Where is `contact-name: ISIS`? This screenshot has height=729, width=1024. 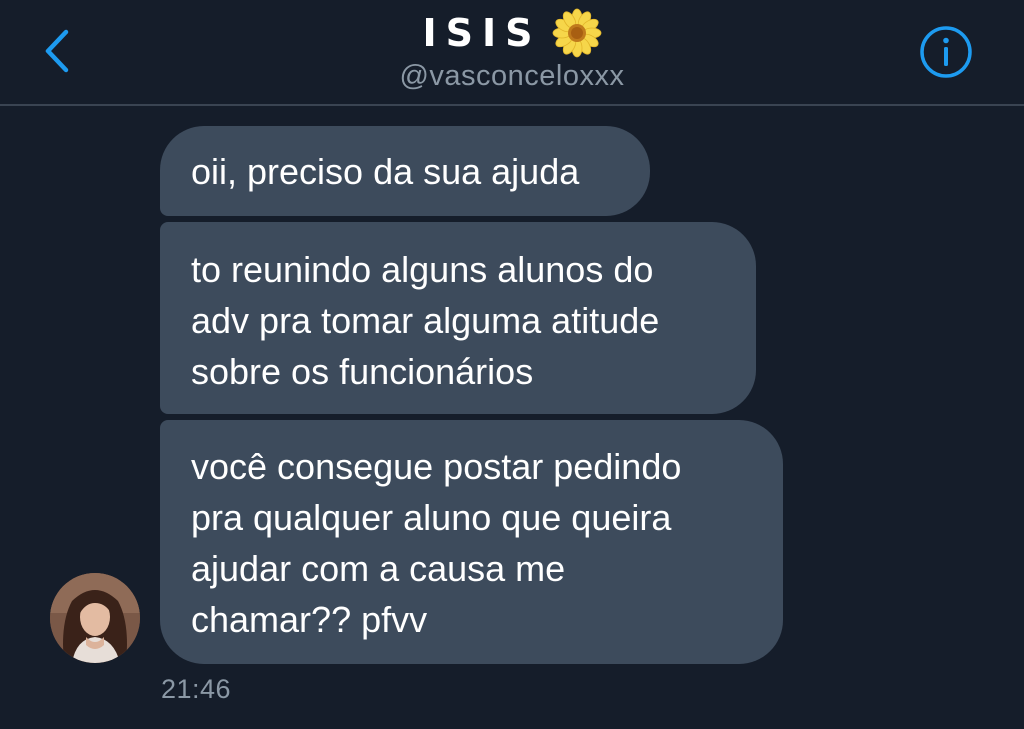
contact-name: ISIS is located at coordinates (482, 33).